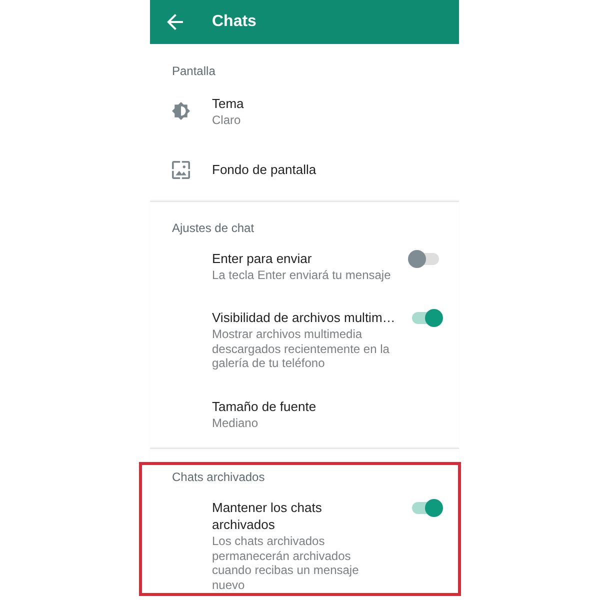 Image resolution: width=600 pixels, height=600 pixels. I want to click on setting-description: Mostrar archivos multimedia descargados recientemente en la galería de tu teléfono, so click(301, 348).